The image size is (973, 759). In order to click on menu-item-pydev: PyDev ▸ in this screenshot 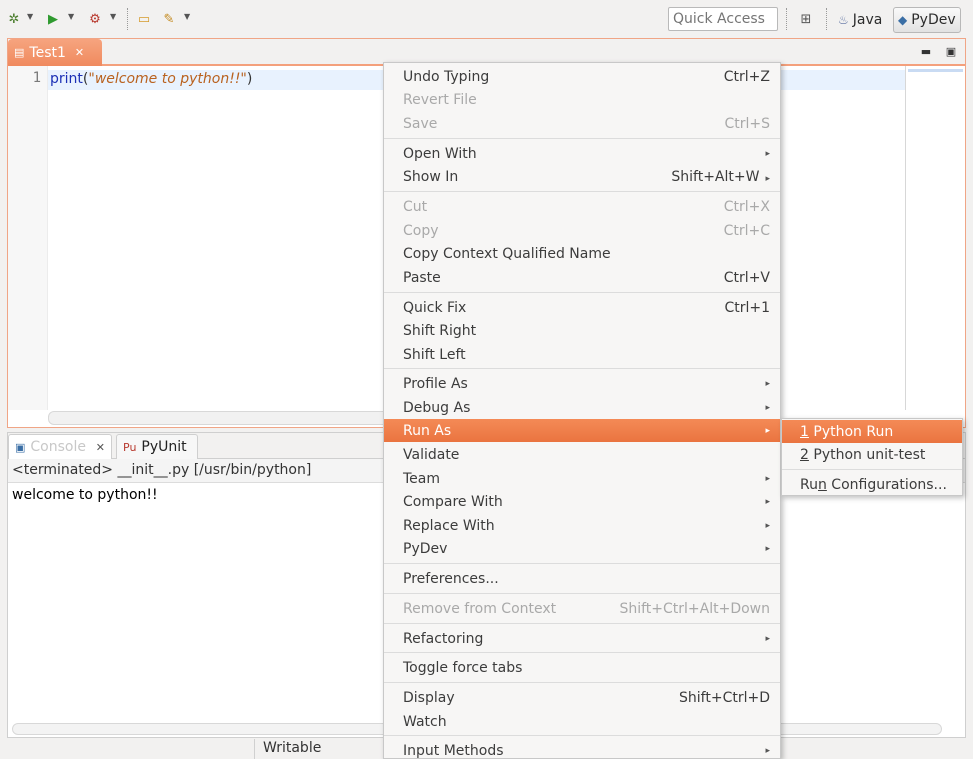, I will do `click(582, 548)`.